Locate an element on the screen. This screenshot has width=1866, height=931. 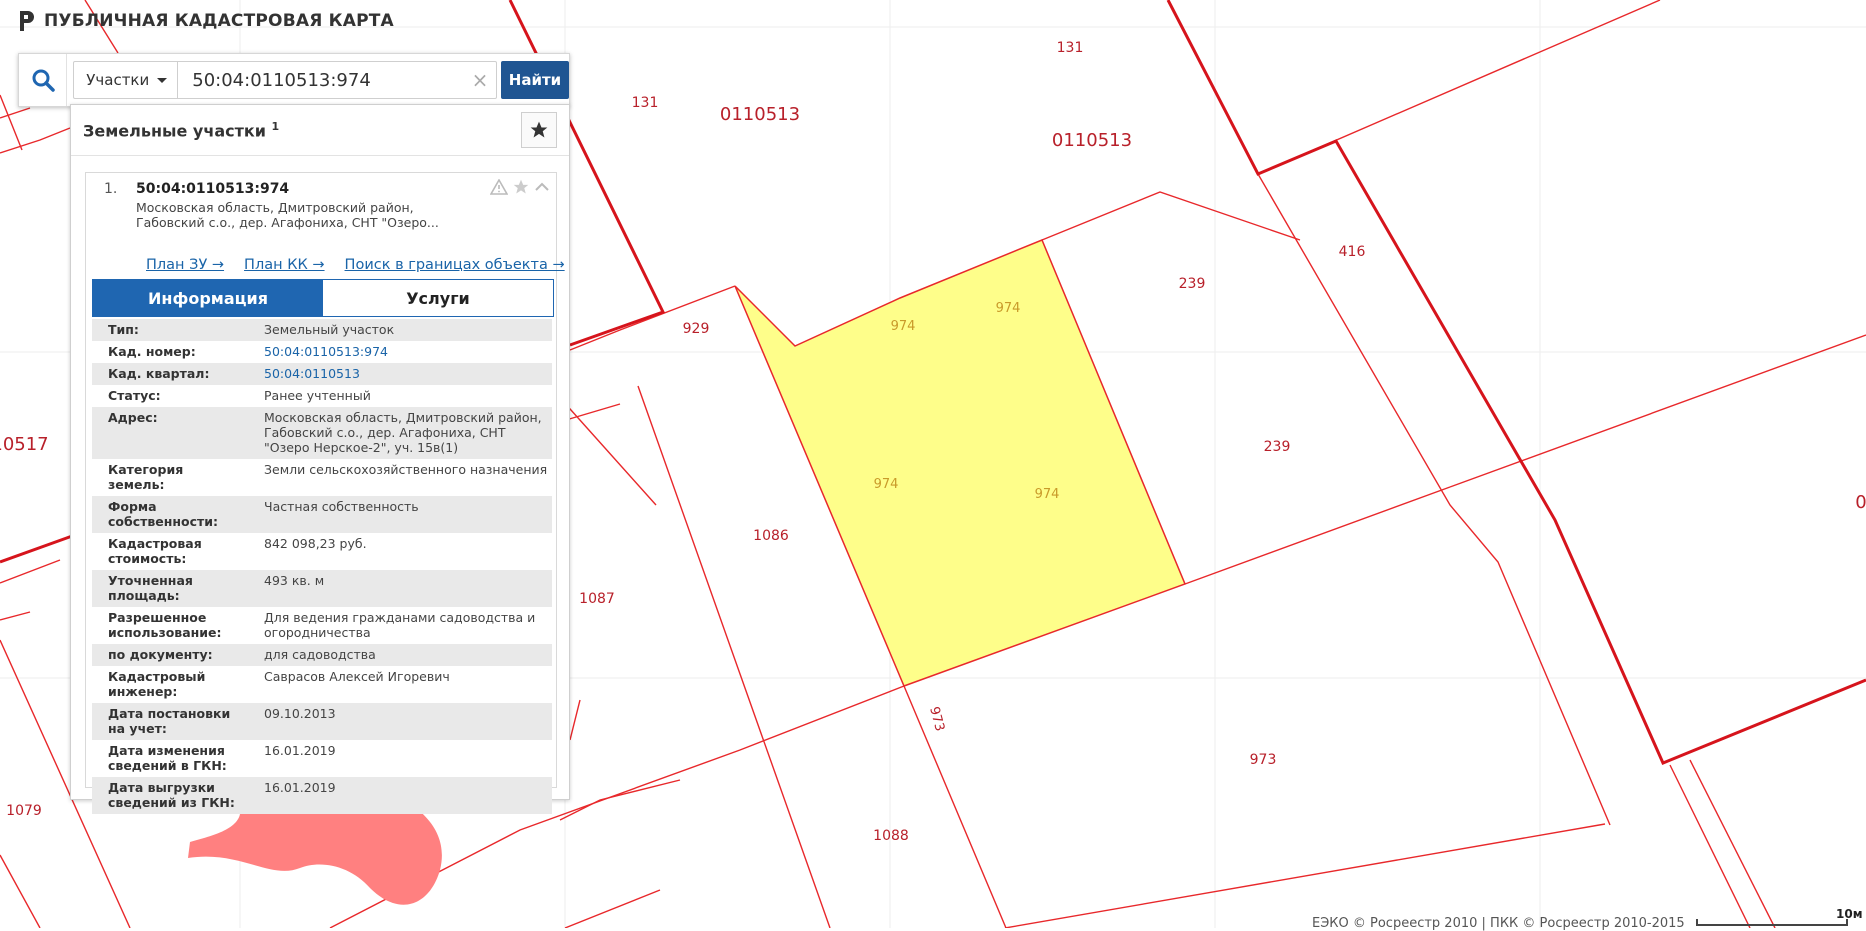
info-label: Категория земель: is located at coordinates (146, 477).